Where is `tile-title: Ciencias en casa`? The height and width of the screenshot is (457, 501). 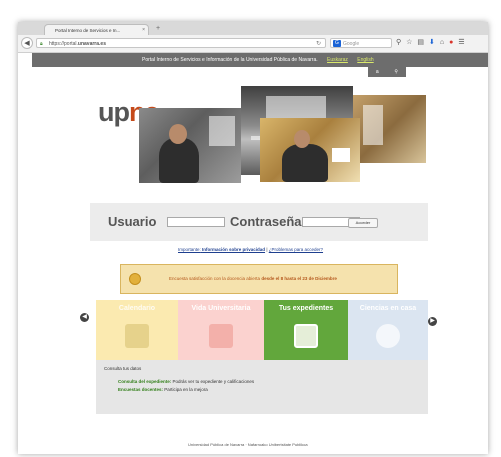 tile-title: Ciencias en casa is located at coordinates (388, 308).